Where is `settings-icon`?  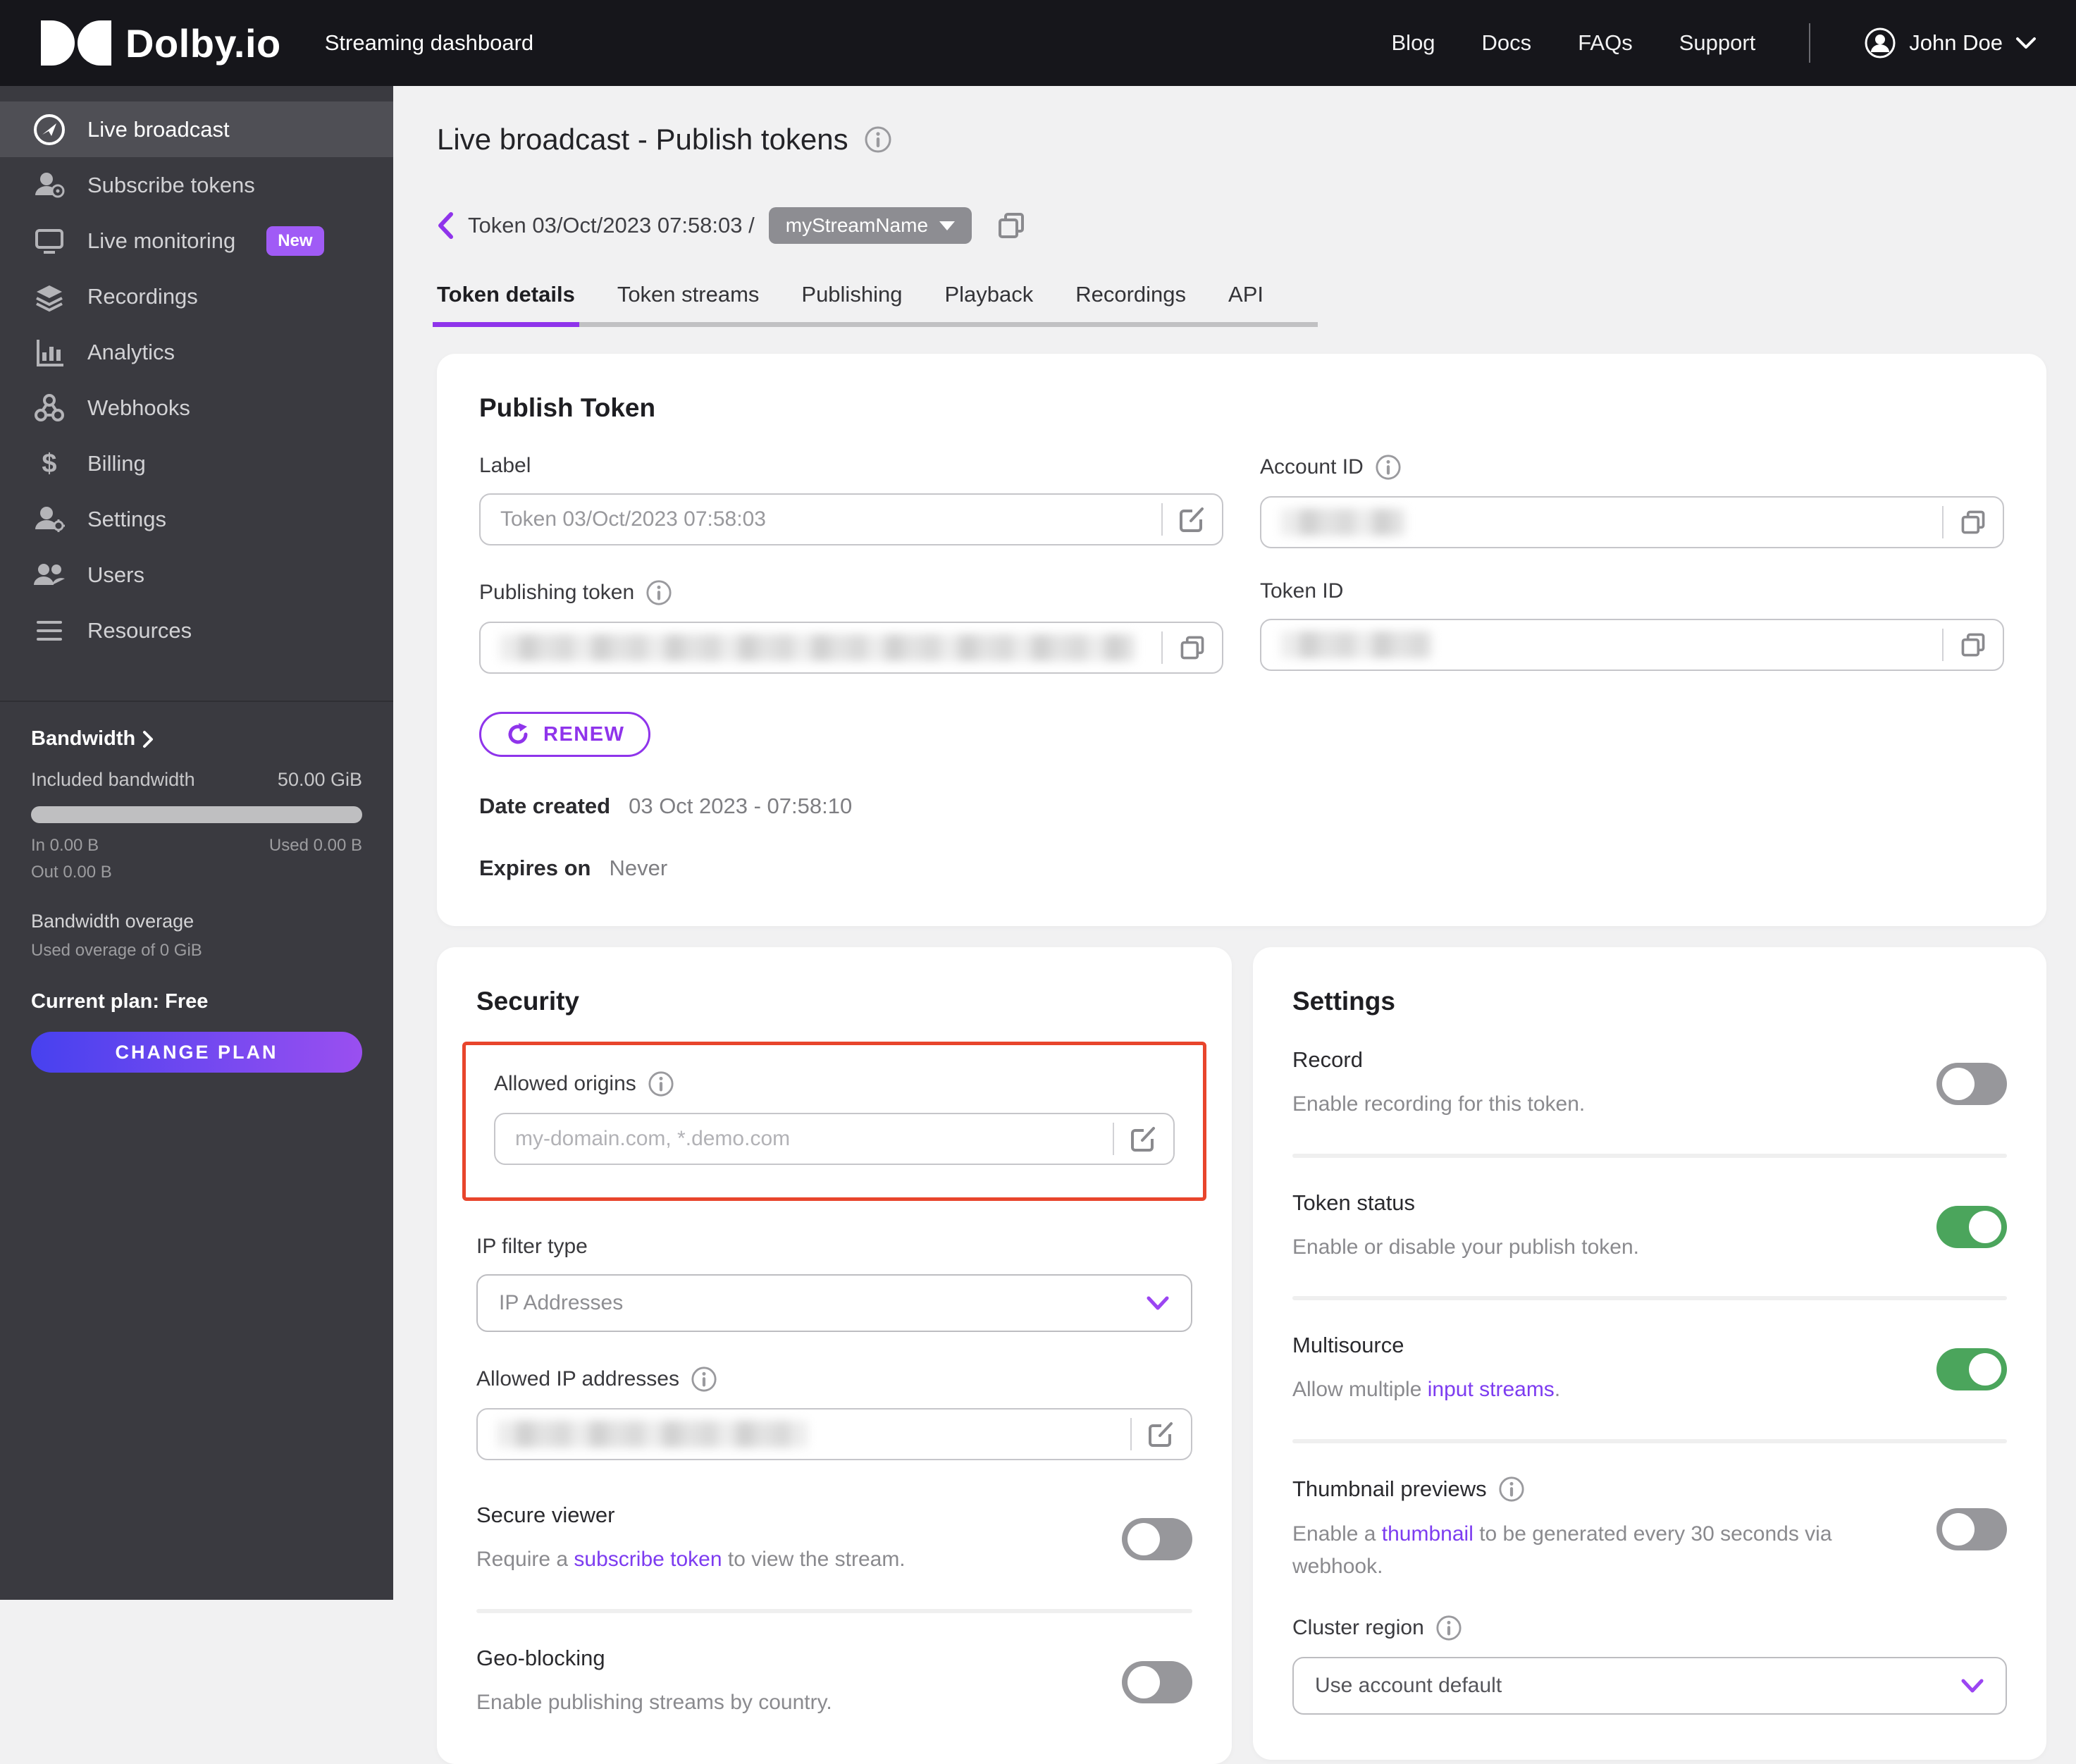 settings-icon is located at coordinates (49, 519).